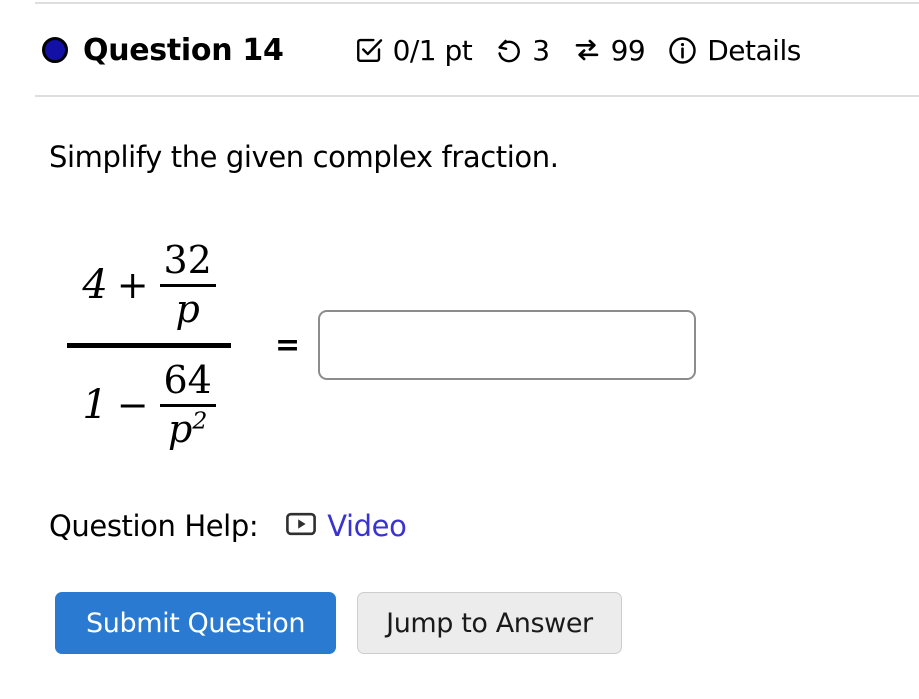 The height and width of the screenshot is (699, 919). Describe the element at coordinates (682, 50) in the screenshot. I see `info-circle-icon` at that location.